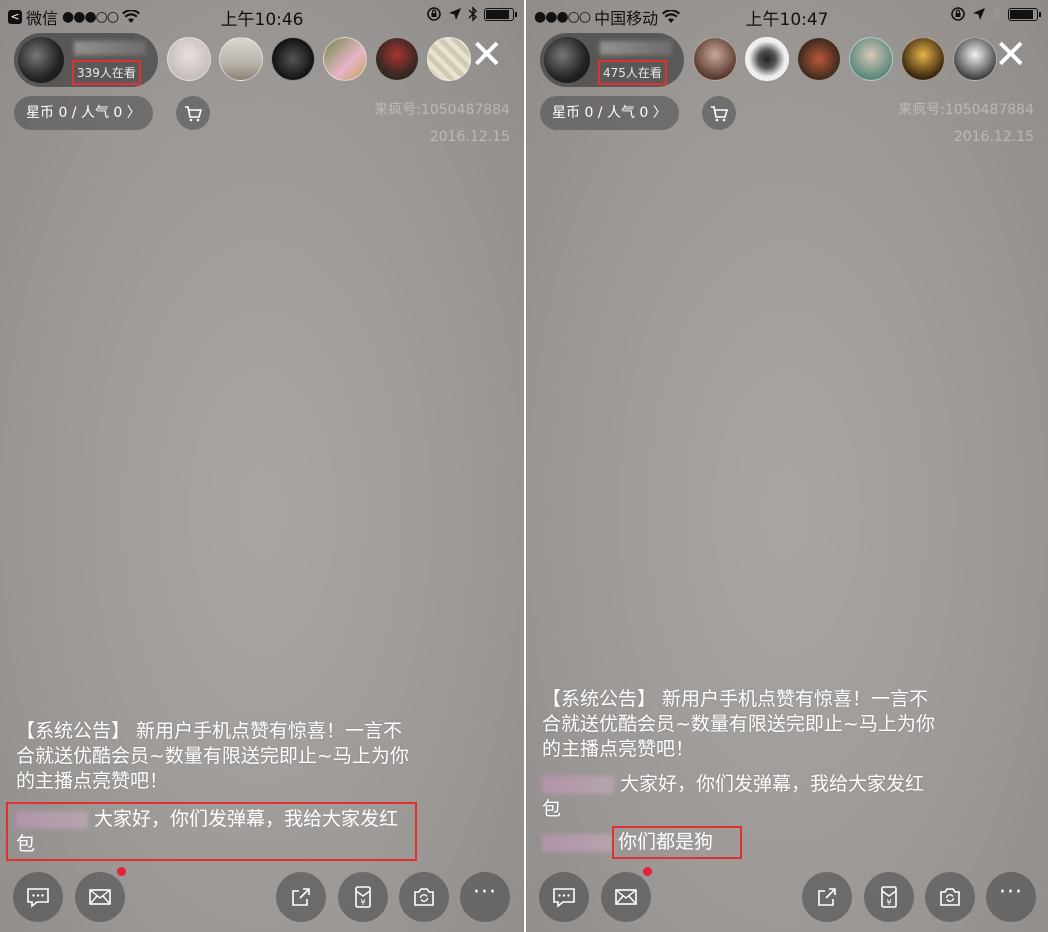  Describe the element at coordinates (787, 15) in the screenshot. I see `status-bar: ●●●○○ 中国移动 上午10:47` at that location.